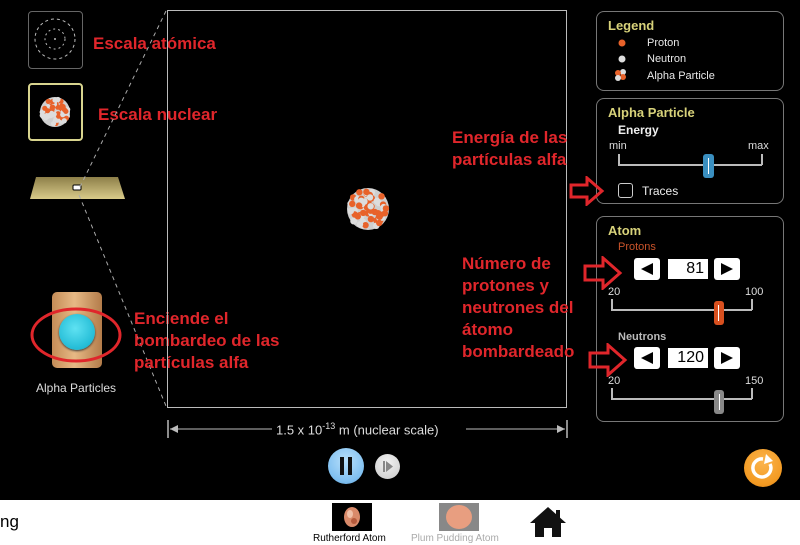  I want to click on protons-value: 81, so click(688, 269).